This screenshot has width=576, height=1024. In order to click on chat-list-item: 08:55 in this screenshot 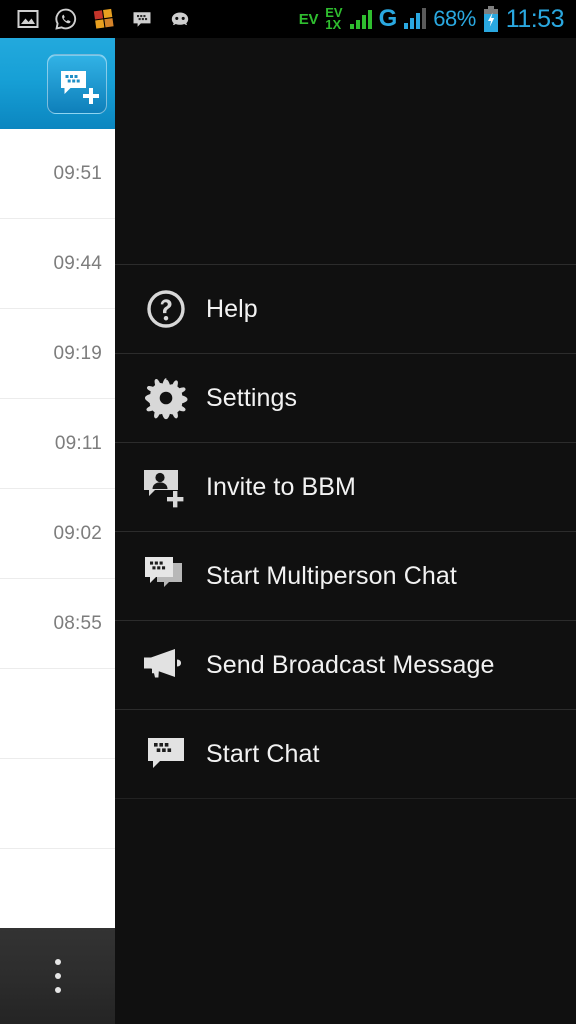, I will do `click(57, 624)`.